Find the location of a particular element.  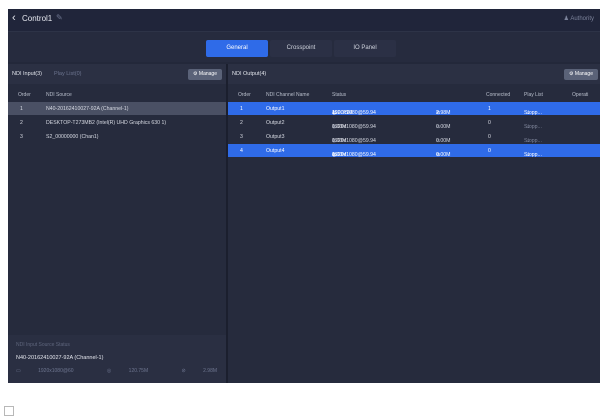

output-manage-label: Manage is located at coordinates (583, 74).